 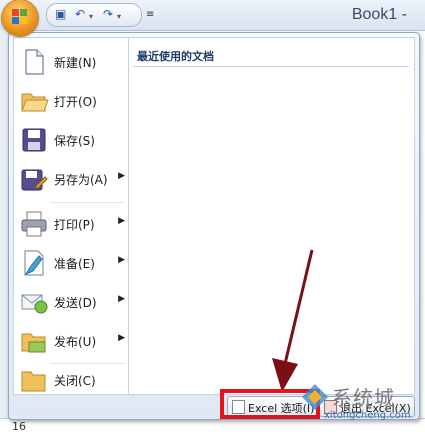 I want to click on menu-item-label: 打开(O), so click(x=75, y=102).